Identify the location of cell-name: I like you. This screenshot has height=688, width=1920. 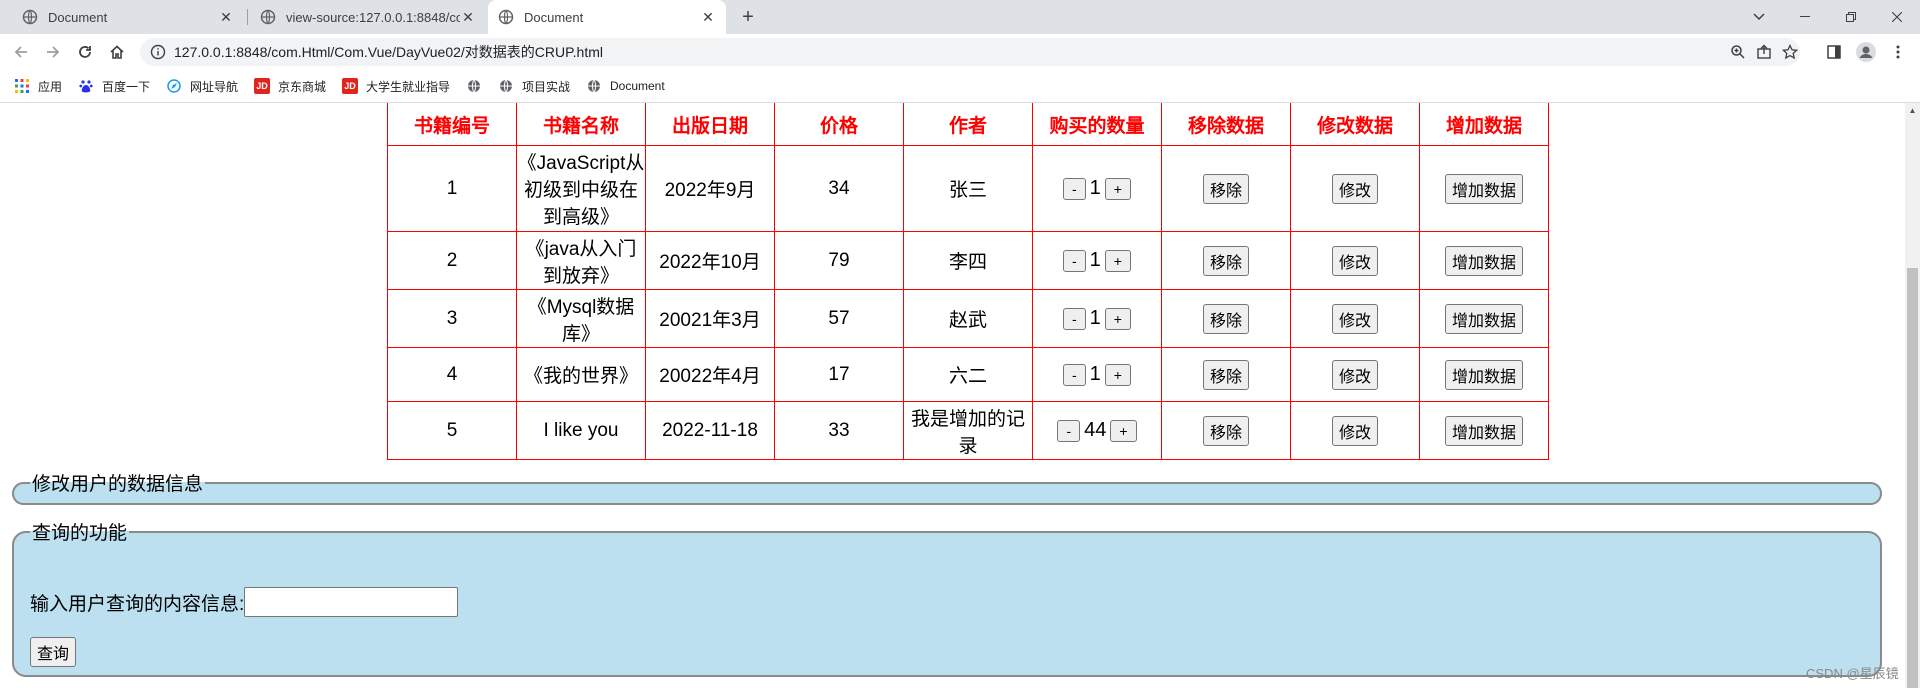
(581, 430).